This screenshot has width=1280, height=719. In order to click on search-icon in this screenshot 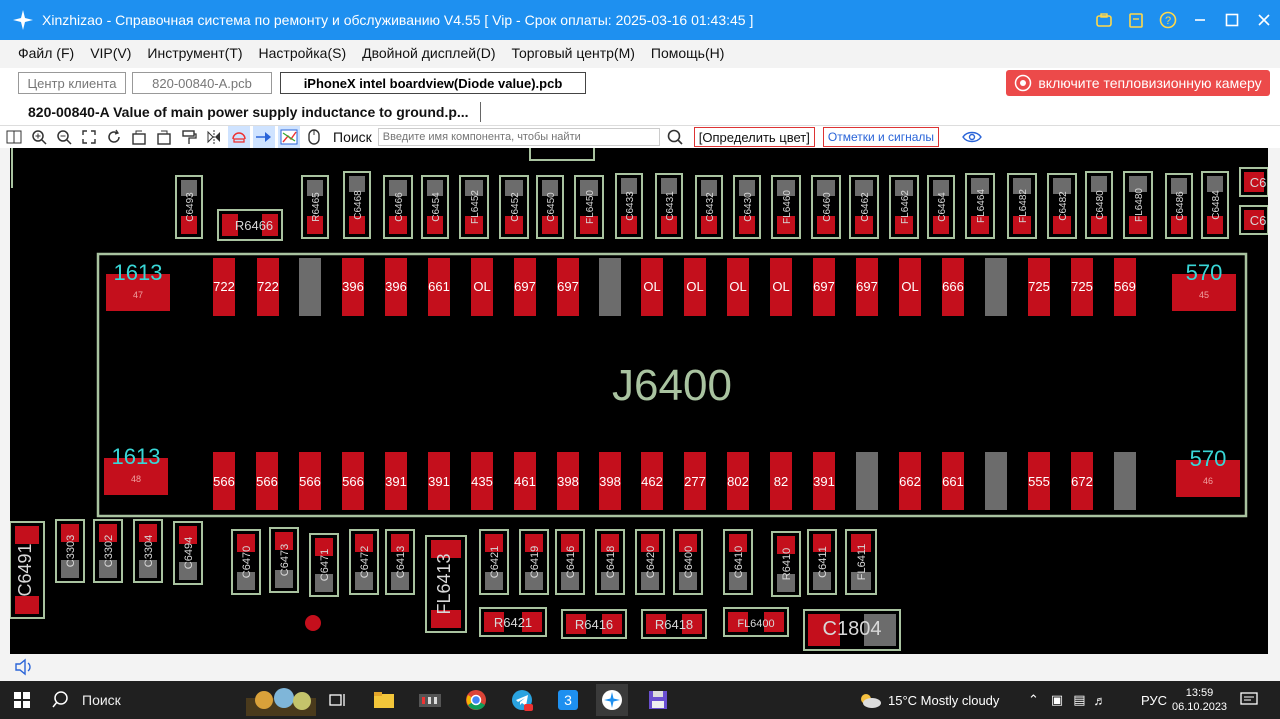, I will do `click(675, 137)`.